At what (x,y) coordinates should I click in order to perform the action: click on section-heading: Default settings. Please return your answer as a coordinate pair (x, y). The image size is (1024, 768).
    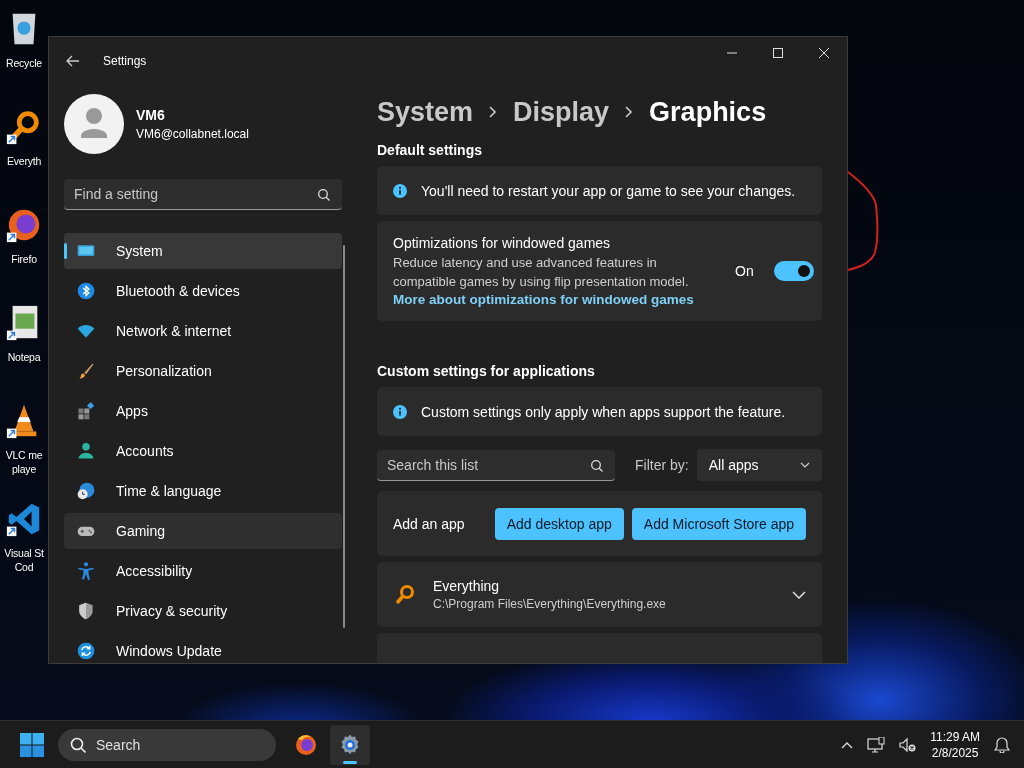
    Looking at the image, I should click on (430, 150).